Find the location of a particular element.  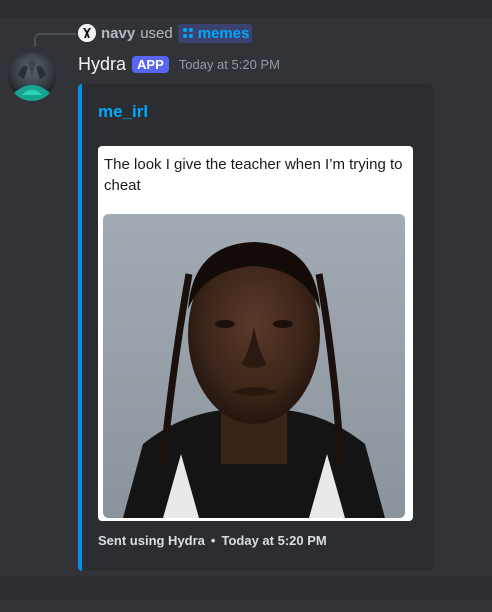

interaction-connector-line is located at coordinates (55, 40).